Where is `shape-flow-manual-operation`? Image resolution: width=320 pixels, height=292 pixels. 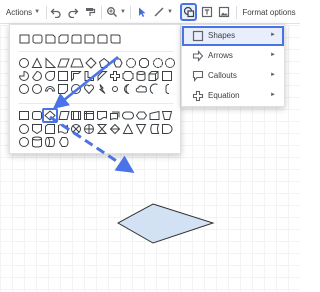 shape-flow-manual-operation is located at coordinates (167, 115).